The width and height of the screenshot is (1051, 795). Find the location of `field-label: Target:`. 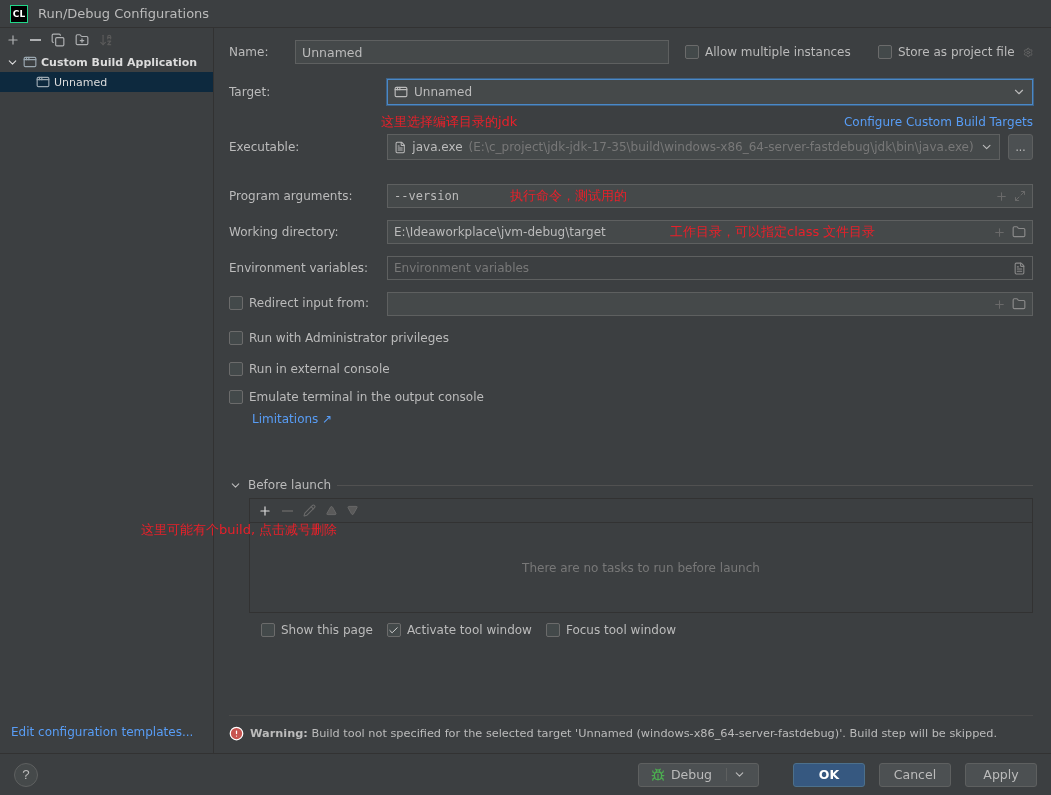

field-label: Target: is located at coordinates (250, 92).